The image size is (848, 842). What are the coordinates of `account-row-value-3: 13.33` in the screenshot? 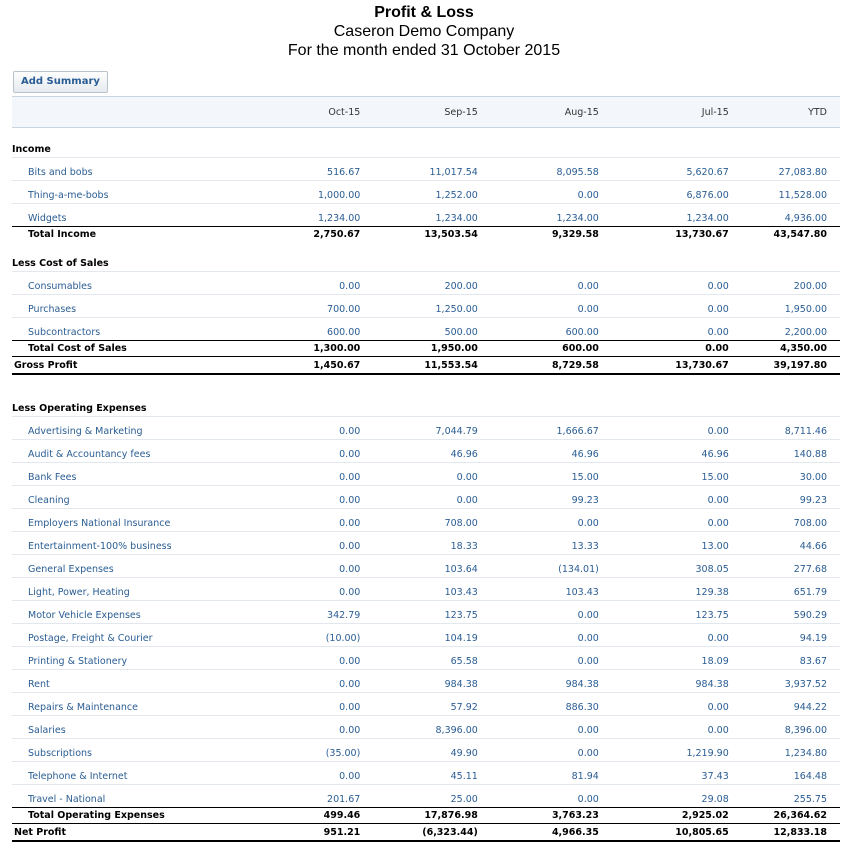 It's located at (538, 543).